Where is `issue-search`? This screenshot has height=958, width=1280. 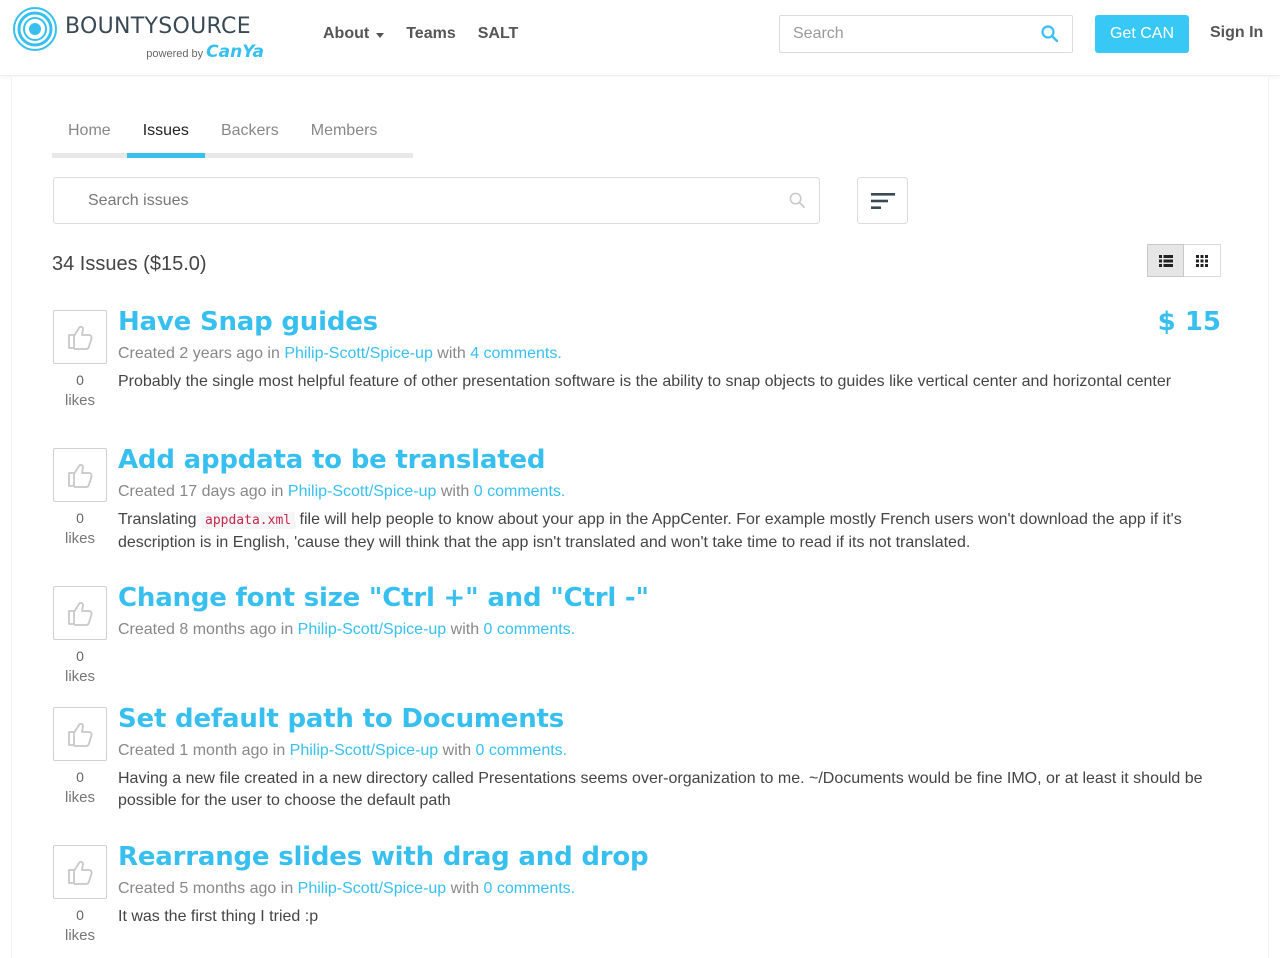
issue-search is located at coordinates (436, 200).